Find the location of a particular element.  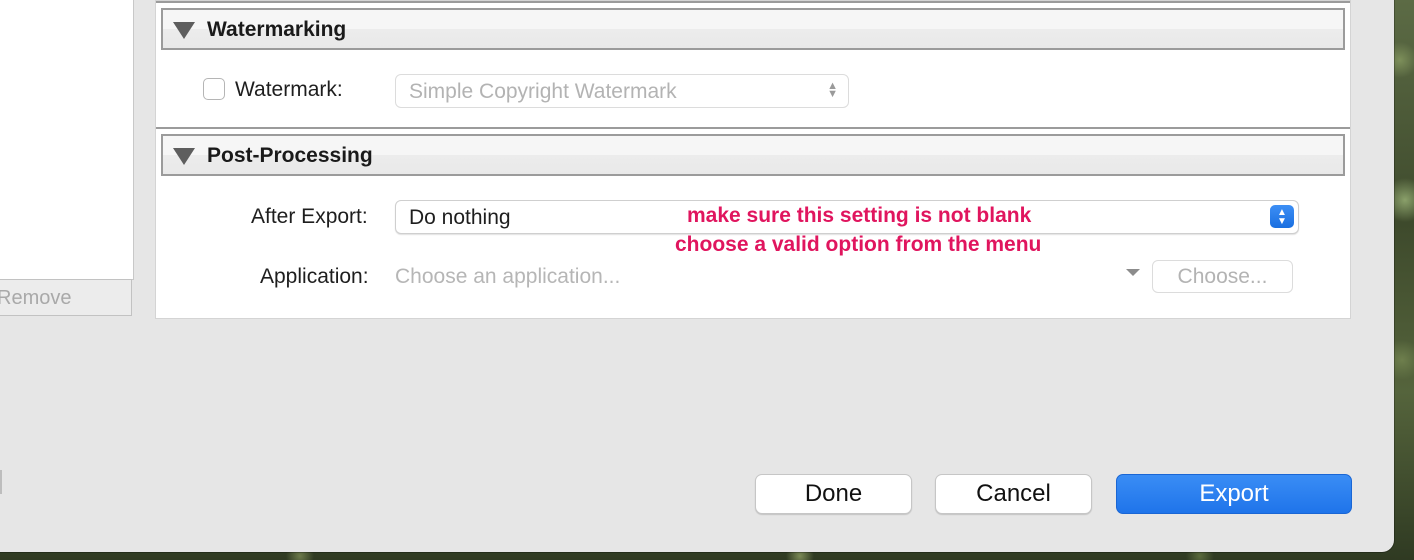

watermark-preset-value: Simple Copyright Watermark is located at coordinates (543, 91).